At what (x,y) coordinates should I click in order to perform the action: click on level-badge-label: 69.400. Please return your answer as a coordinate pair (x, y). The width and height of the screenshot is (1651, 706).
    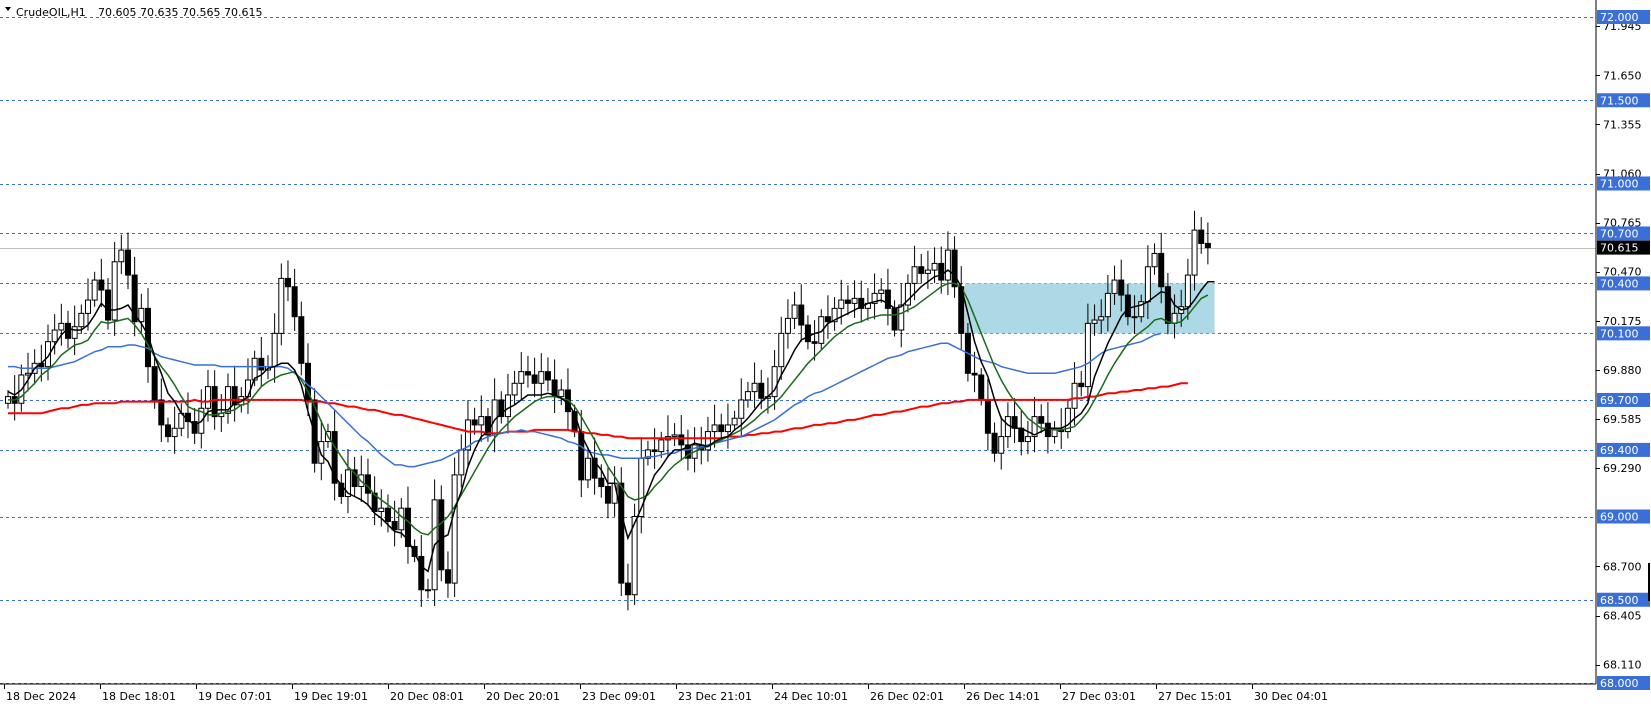
    Looking at the image, I should click on (1619, 450).